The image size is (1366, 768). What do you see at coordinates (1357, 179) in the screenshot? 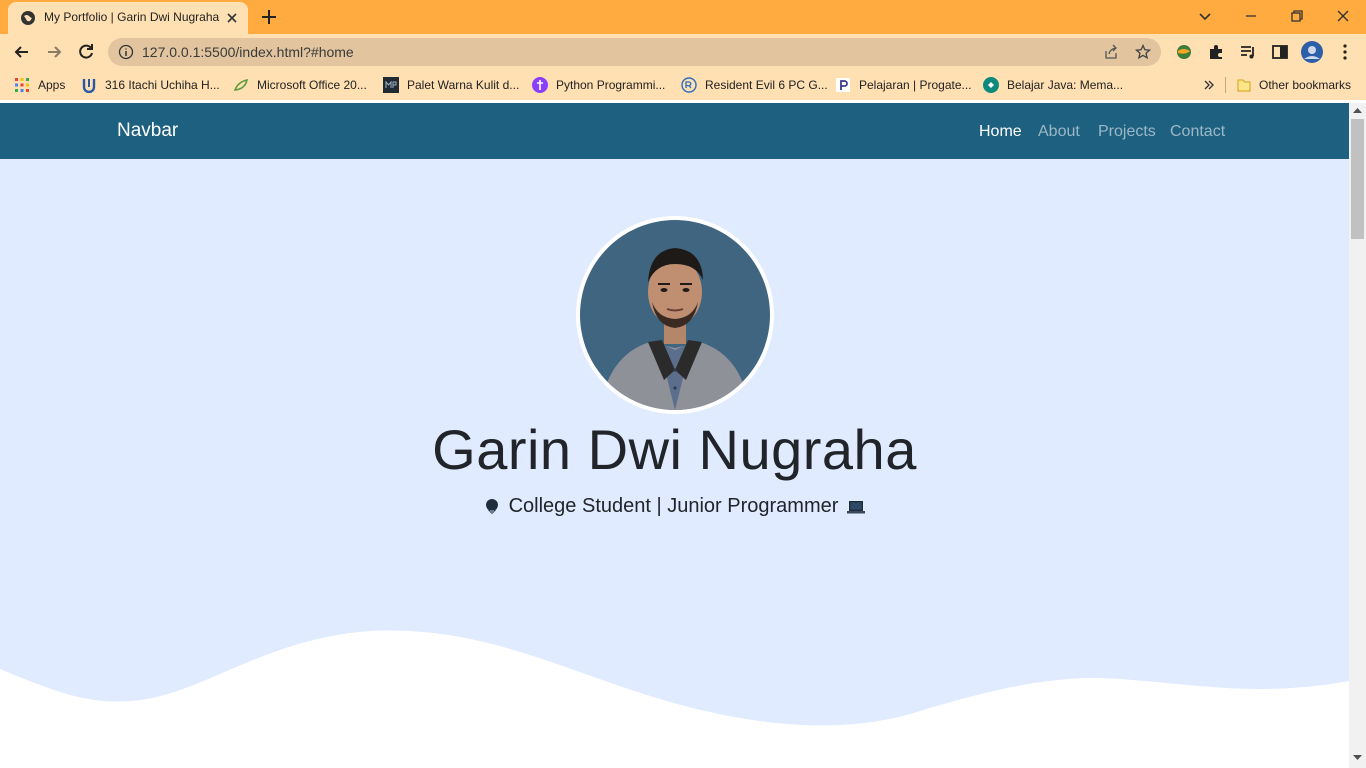
I see `scrollbar-thumb` at bounding box center [1357, 179].